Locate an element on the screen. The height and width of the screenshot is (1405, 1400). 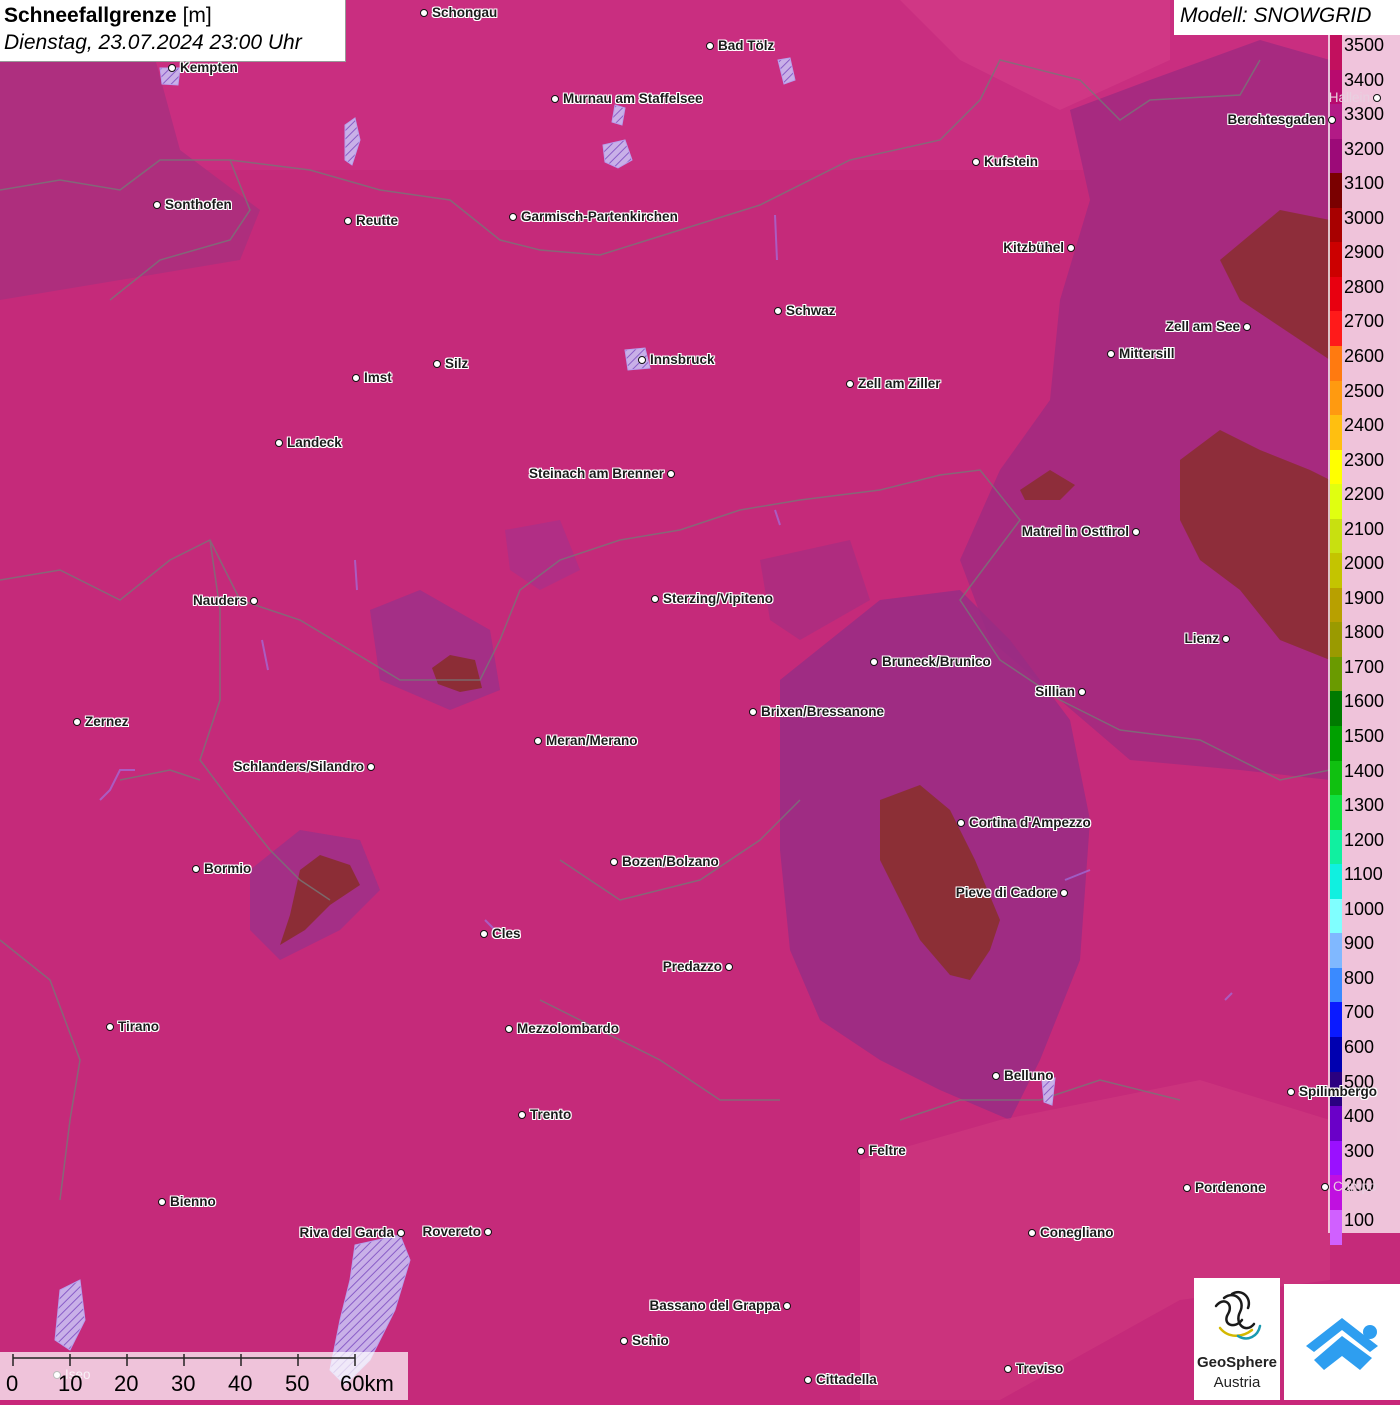
app-logo-icon is located at coordinates (1342, 1344).